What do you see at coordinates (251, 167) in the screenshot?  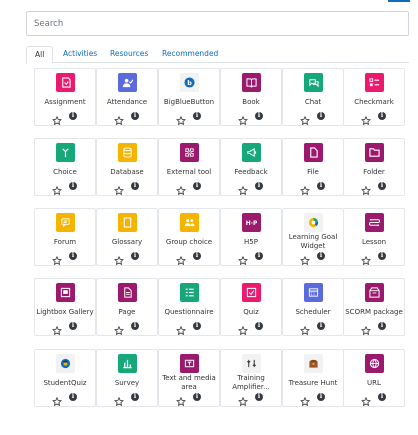 I see `module-card-feedback: Feedback` at bounding box center [251, 167].